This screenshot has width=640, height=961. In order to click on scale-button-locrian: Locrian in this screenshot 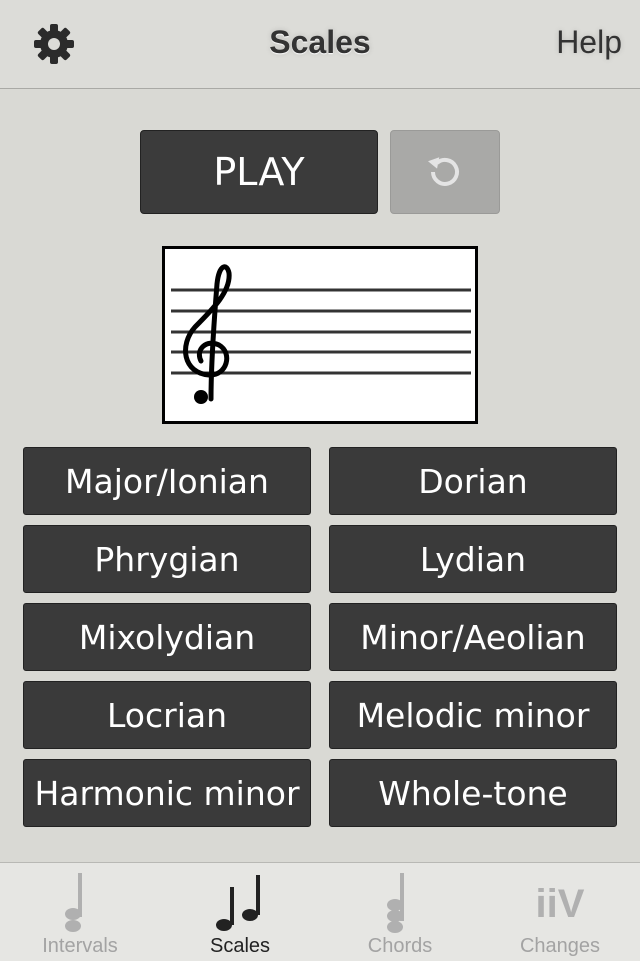, I will do `click(167, 715)`.